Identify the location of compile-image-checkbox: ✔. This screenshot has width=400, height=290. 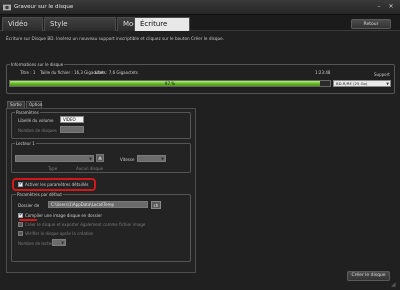
(20, 215).